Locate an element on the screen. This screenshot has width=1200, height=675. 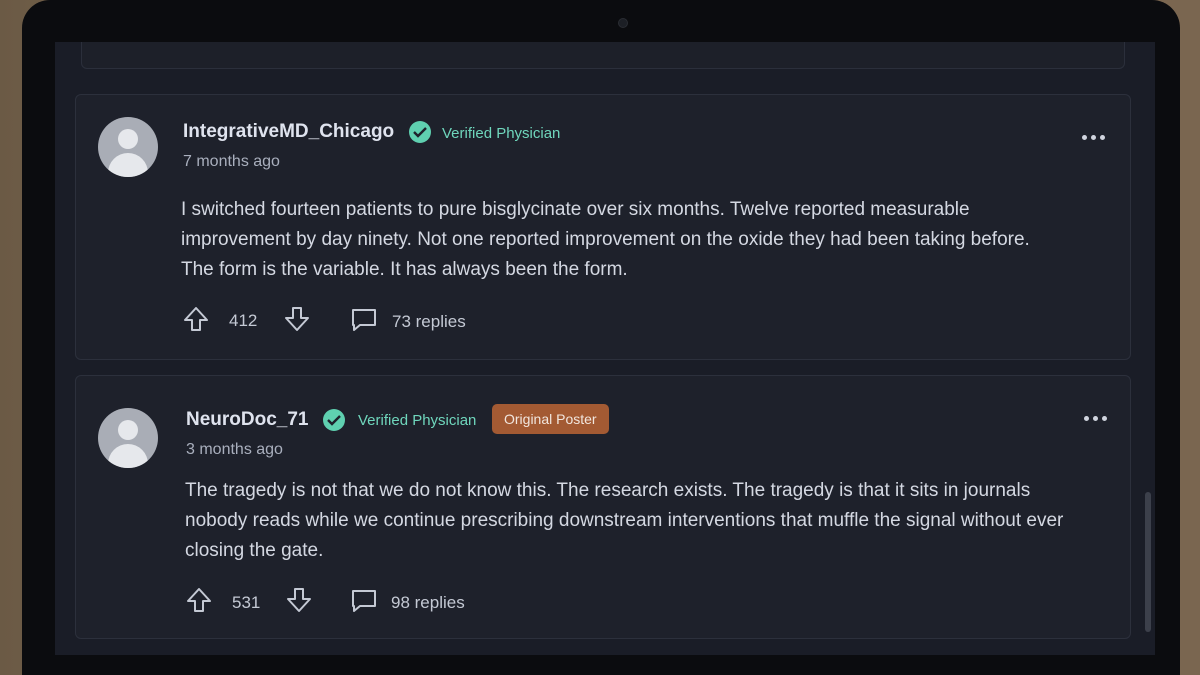
webcam is located at coordinates (623, 23).